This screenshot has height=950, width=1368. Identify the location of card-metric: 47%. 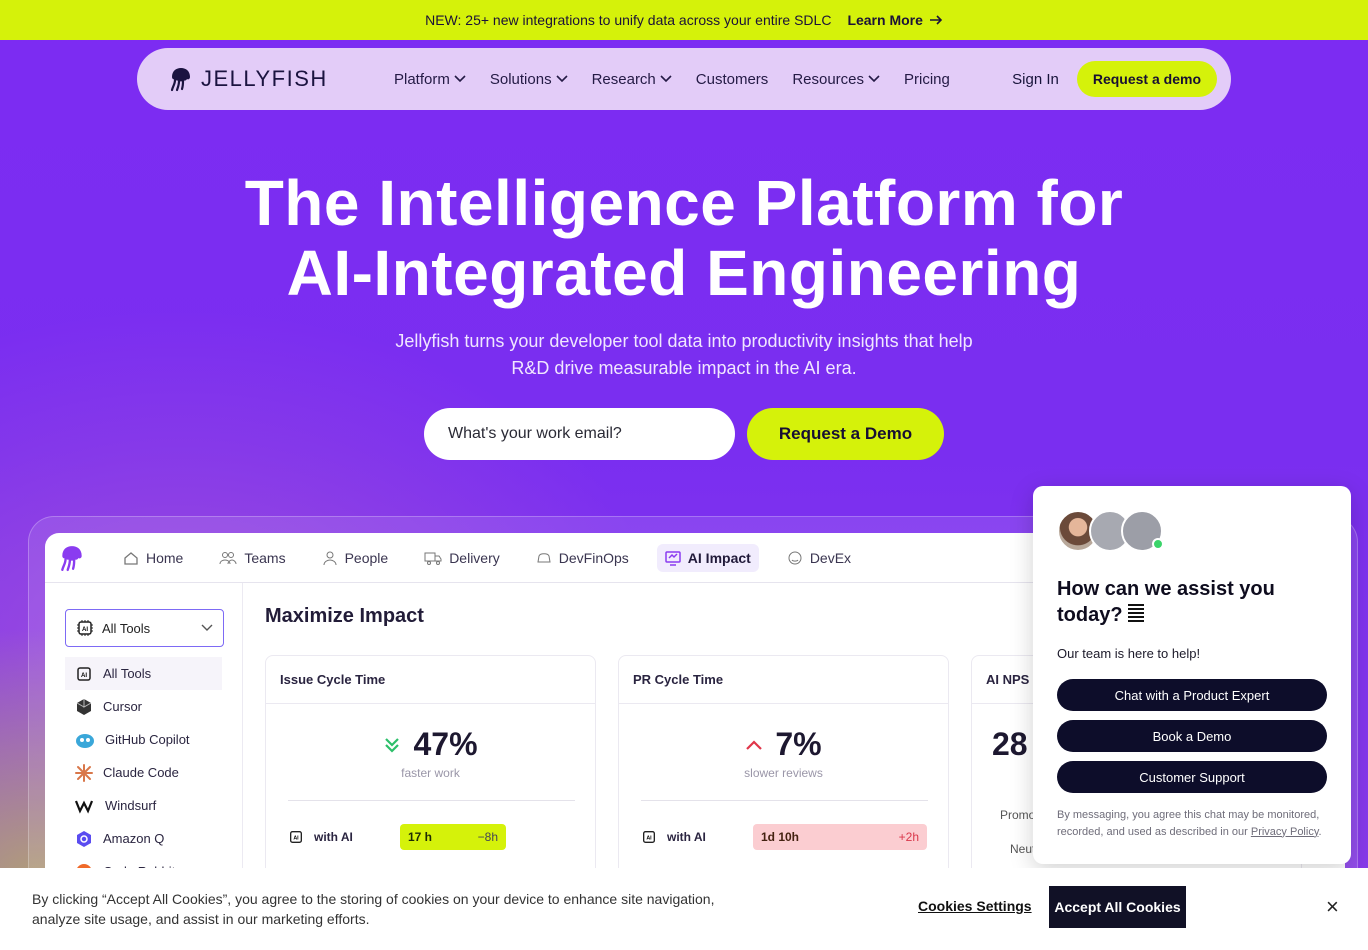
(430, 744).